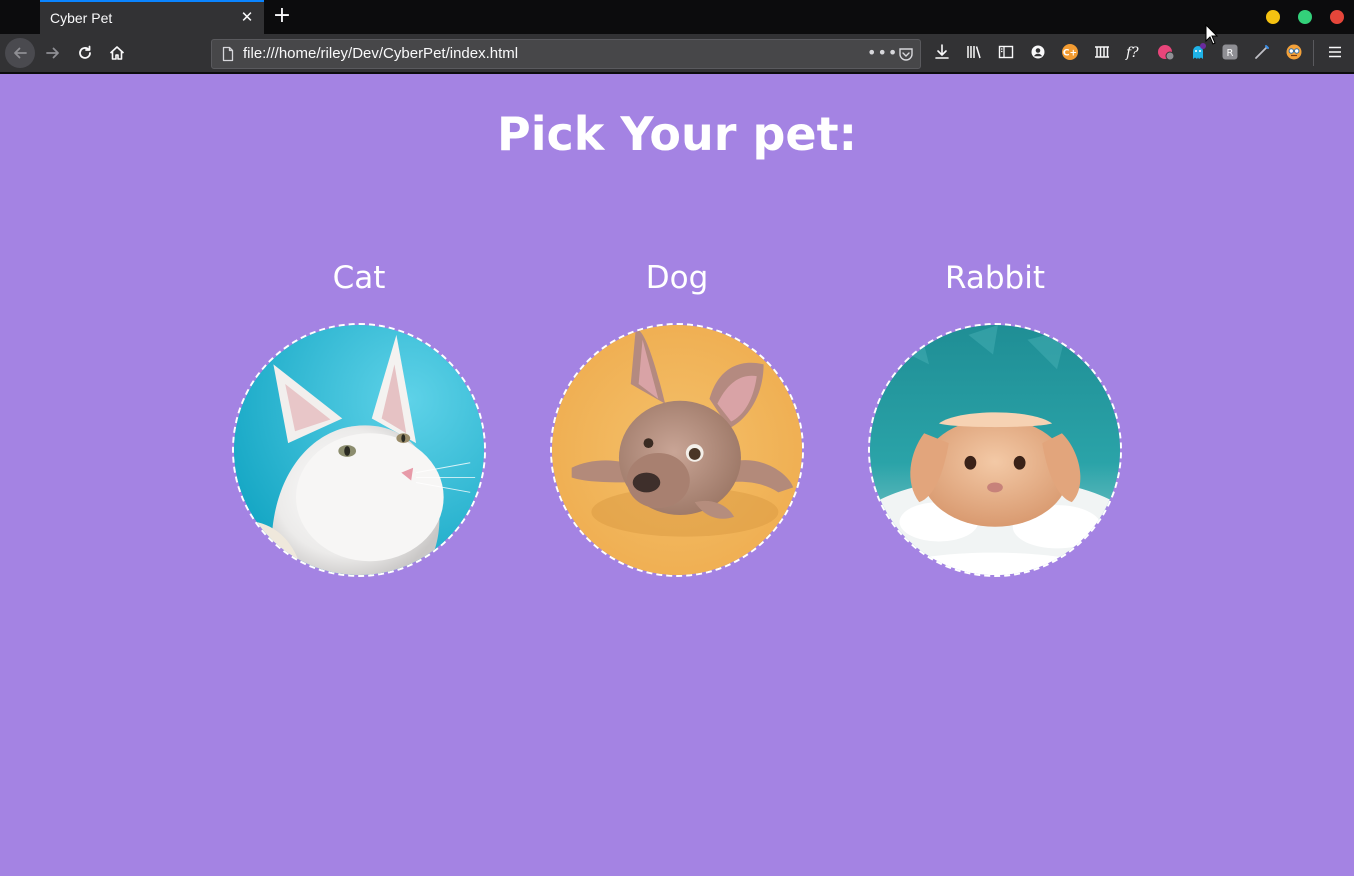  Describe the element at coordinates (1335, 52) in the screenshot. I see `hamburger-menu-icon` at that location.